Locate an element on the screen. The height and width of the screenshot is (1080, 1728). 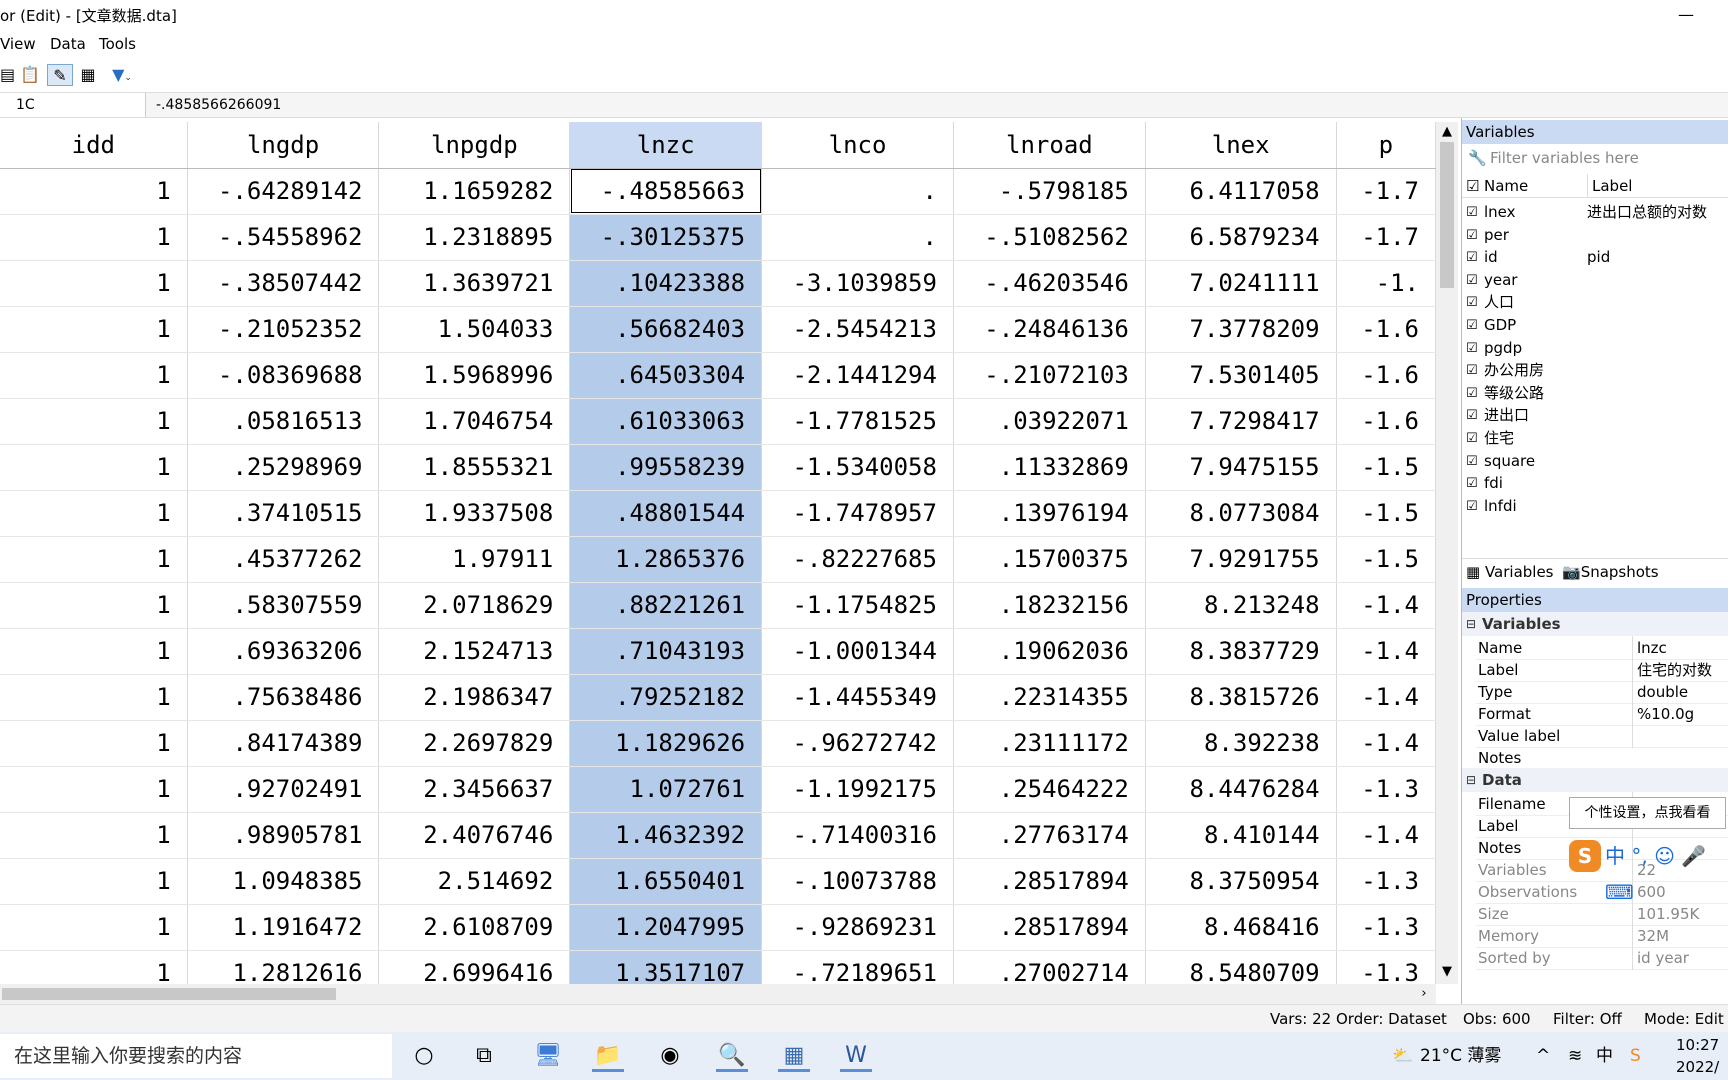
data-cell: 7.9291755 is located at coordinates (1241, 559).